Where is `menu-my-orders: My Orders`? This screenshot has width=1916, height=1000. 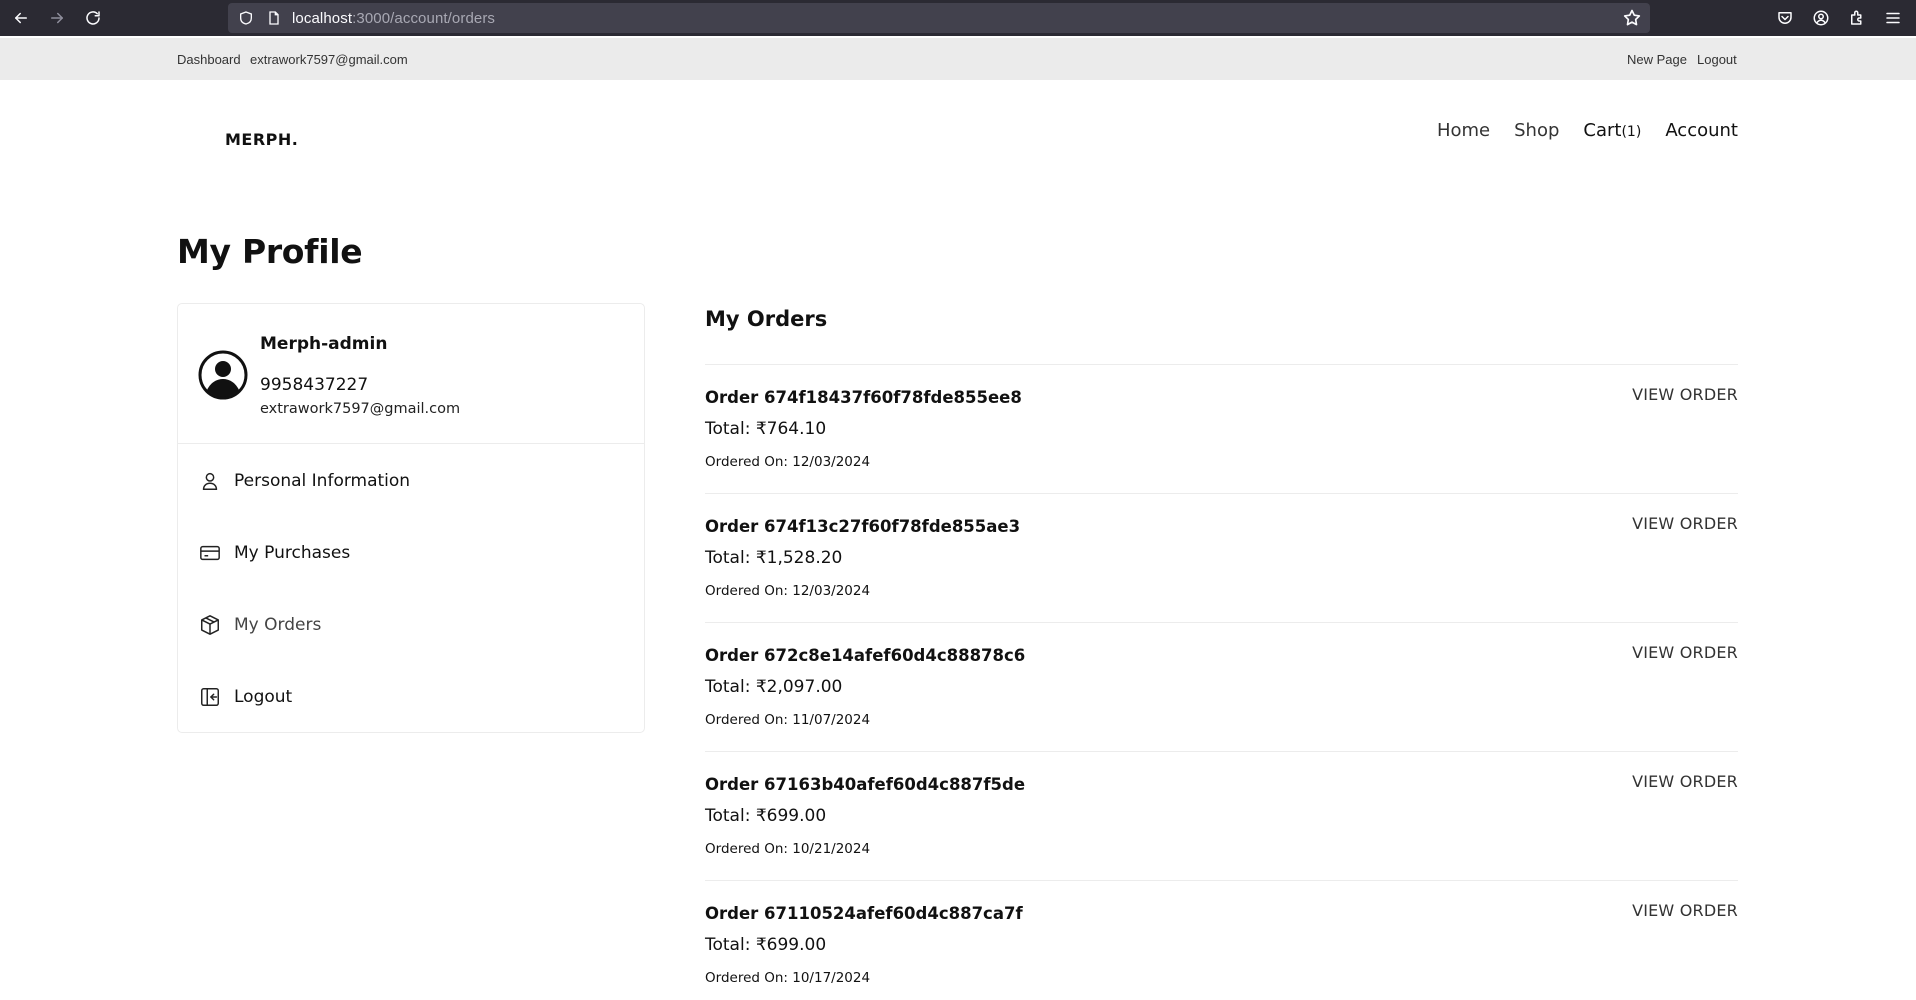 menu-my-orders: My Orders is located at coordinates (259, 625).